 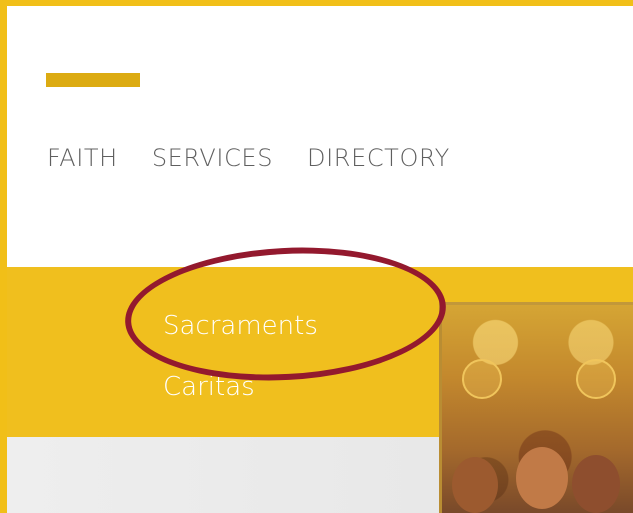 What do you see at coordinates (240, 326) in the screenshot?
I see `dropdown-item-sacraments: Sacraments` at bounding box center [240, 326].